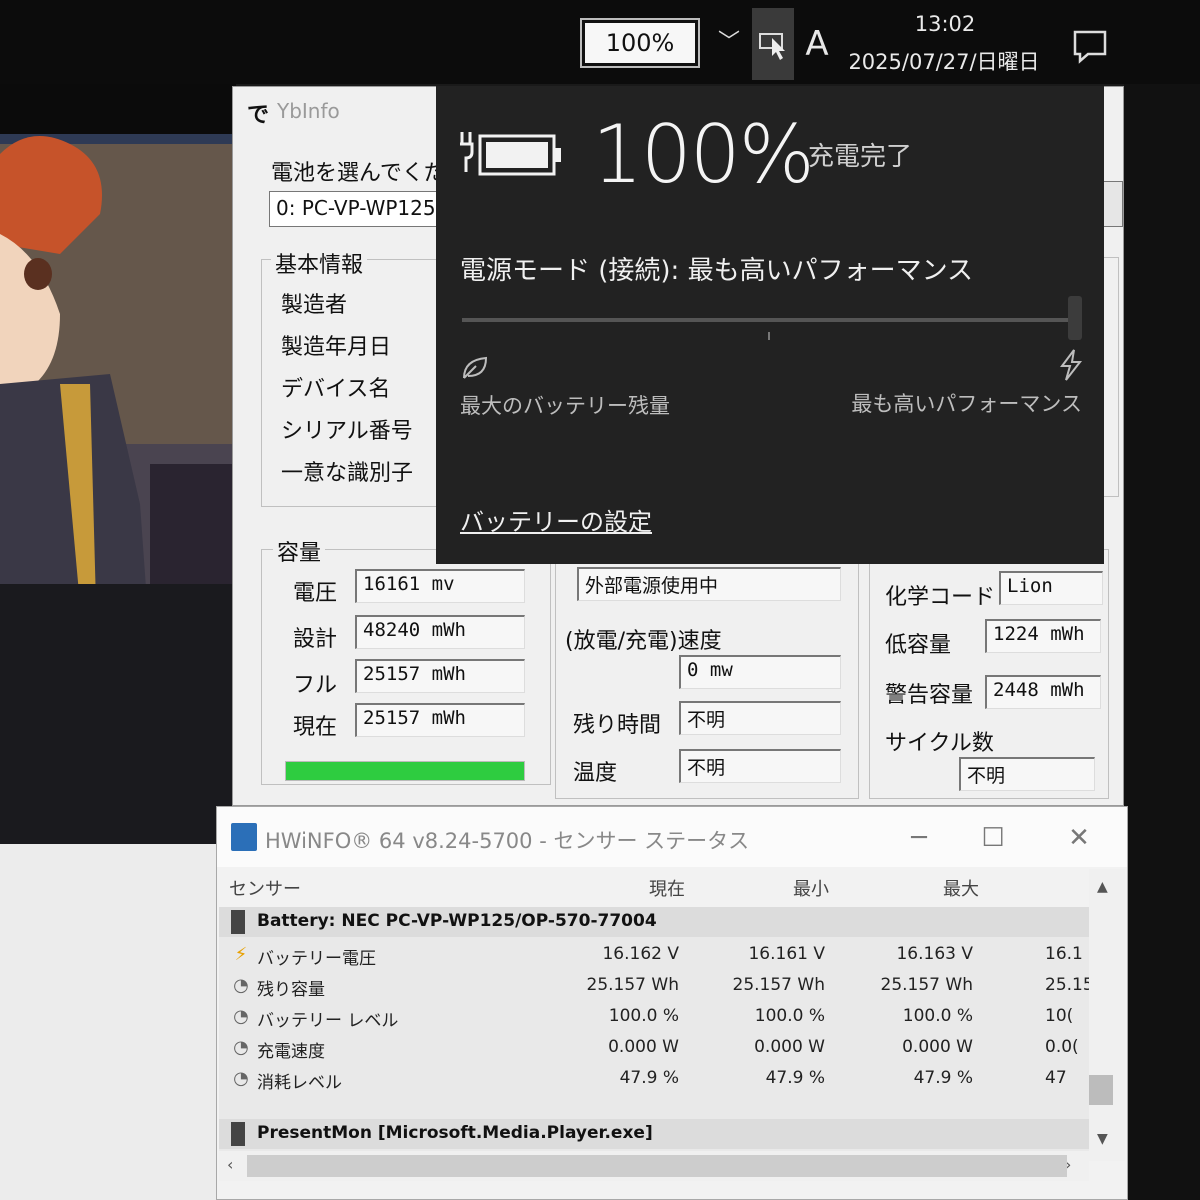  Describe the element at coordinates (760, 672) in the screenshot. I see `rate-field: 0 mw` at that location.